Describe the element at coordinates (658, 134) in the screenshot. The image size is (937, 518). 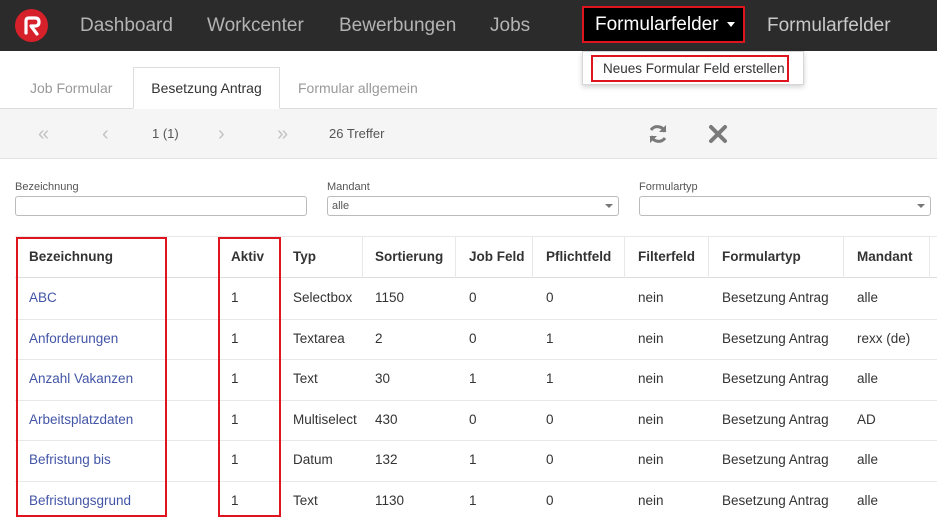
I see `refresh-icon` at that location.